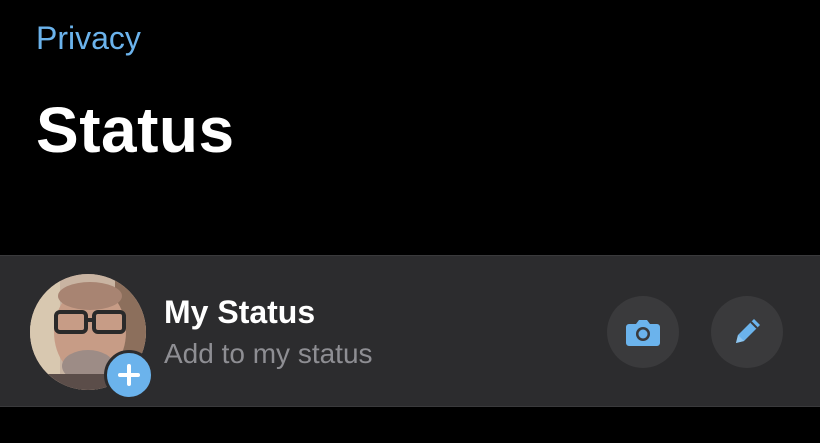  I want to click on my-status-subtitle: Add to my status, so click(268, 353).